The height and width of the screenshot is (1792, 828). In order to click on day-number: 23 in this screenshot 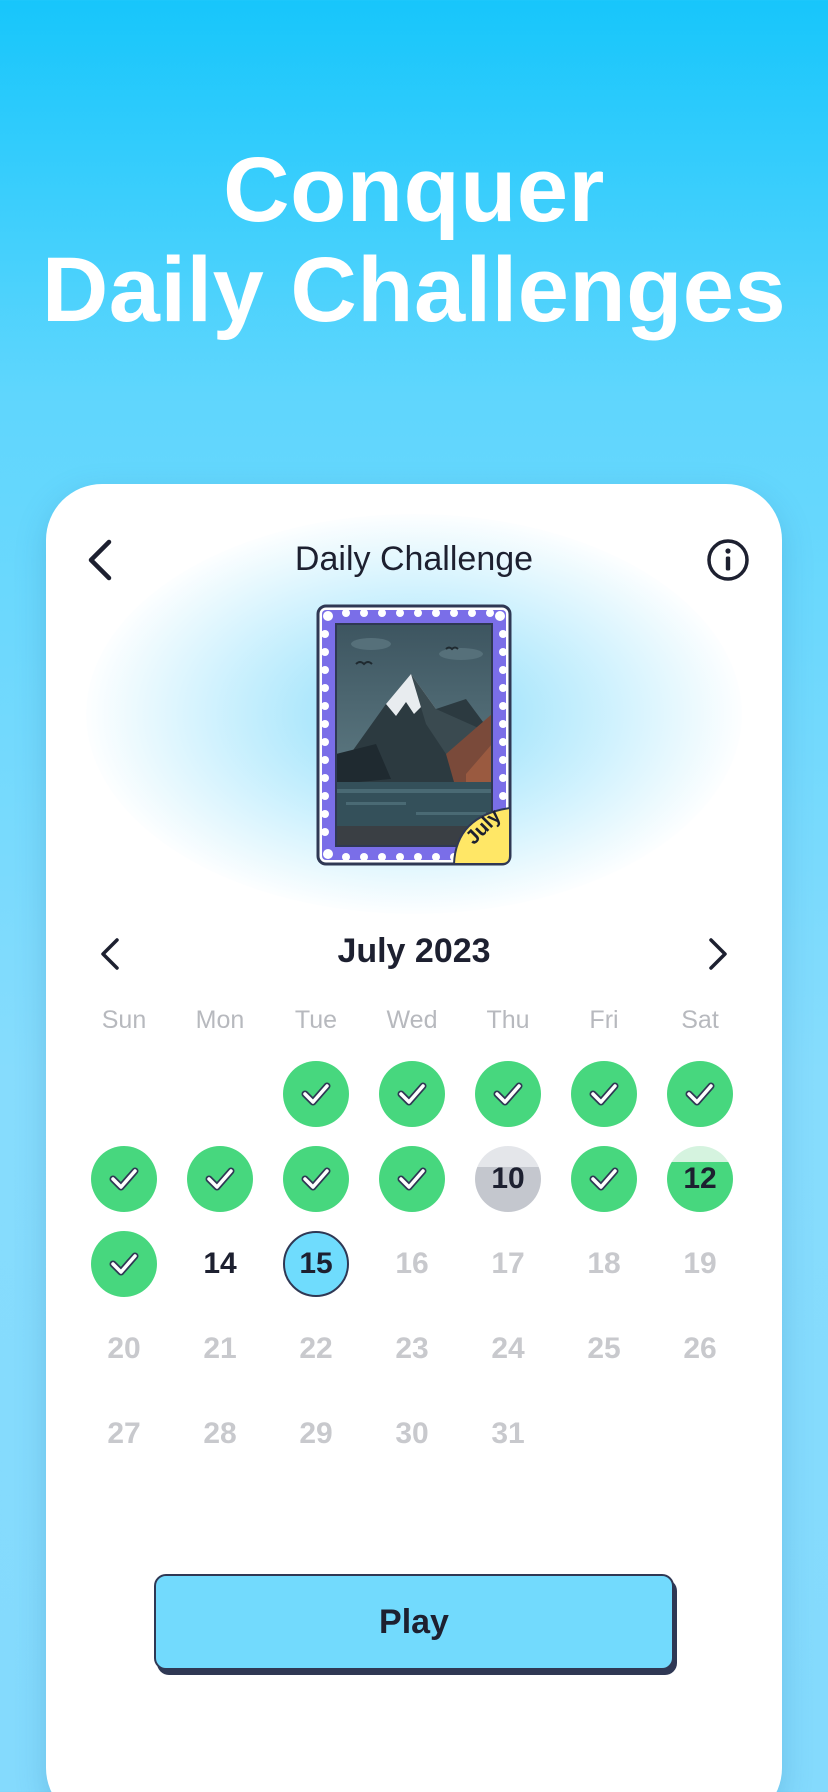, I will do `click(412, 1348)`.